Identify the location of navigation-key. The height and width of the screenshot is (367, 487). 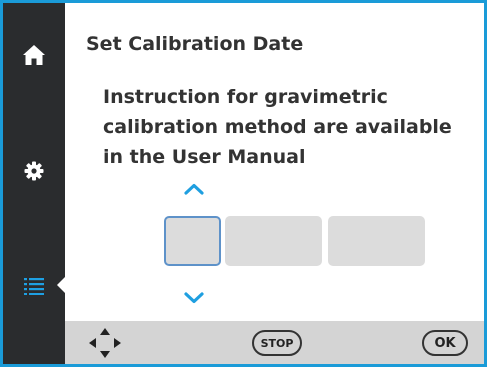
(105, 343).